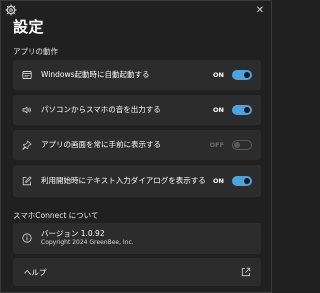 Image resolution: width=320 pixels, height=293 pixels. Describe the element at coordinates (101, 144) in the screenshot. I see `setting-label: アプリの画面を常に手前に表示する` at that location.